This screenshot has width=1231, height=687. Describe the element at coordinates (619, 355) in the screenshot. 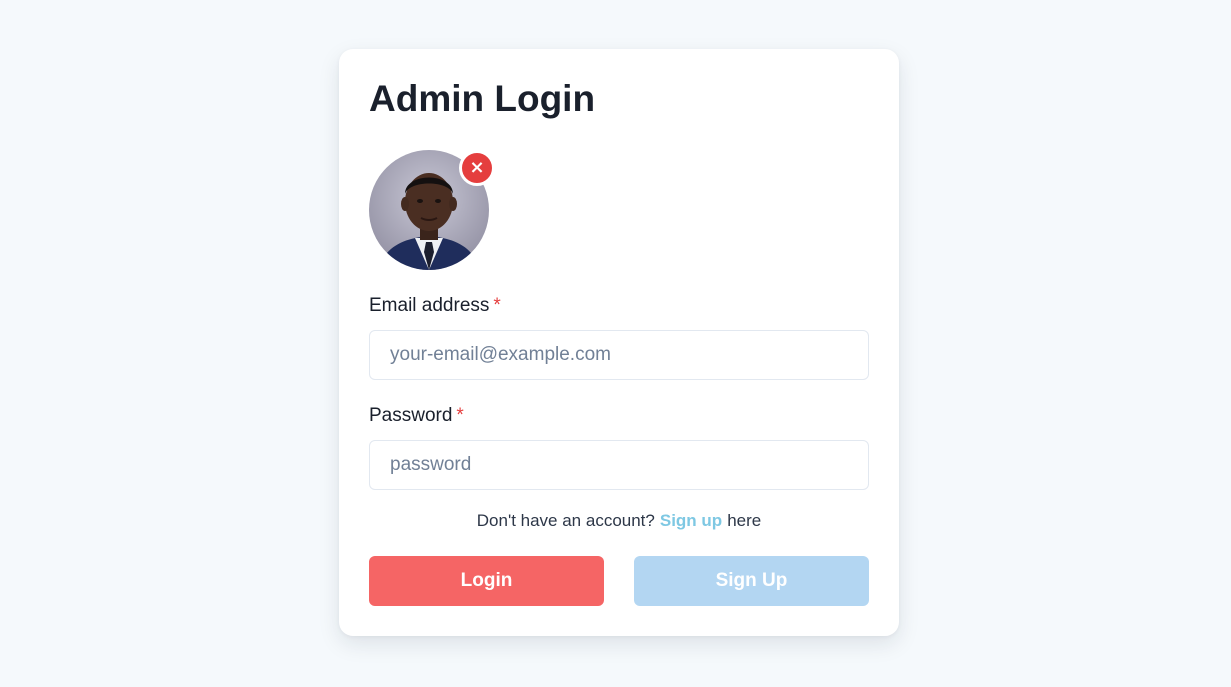

I see `email-input` at that location.